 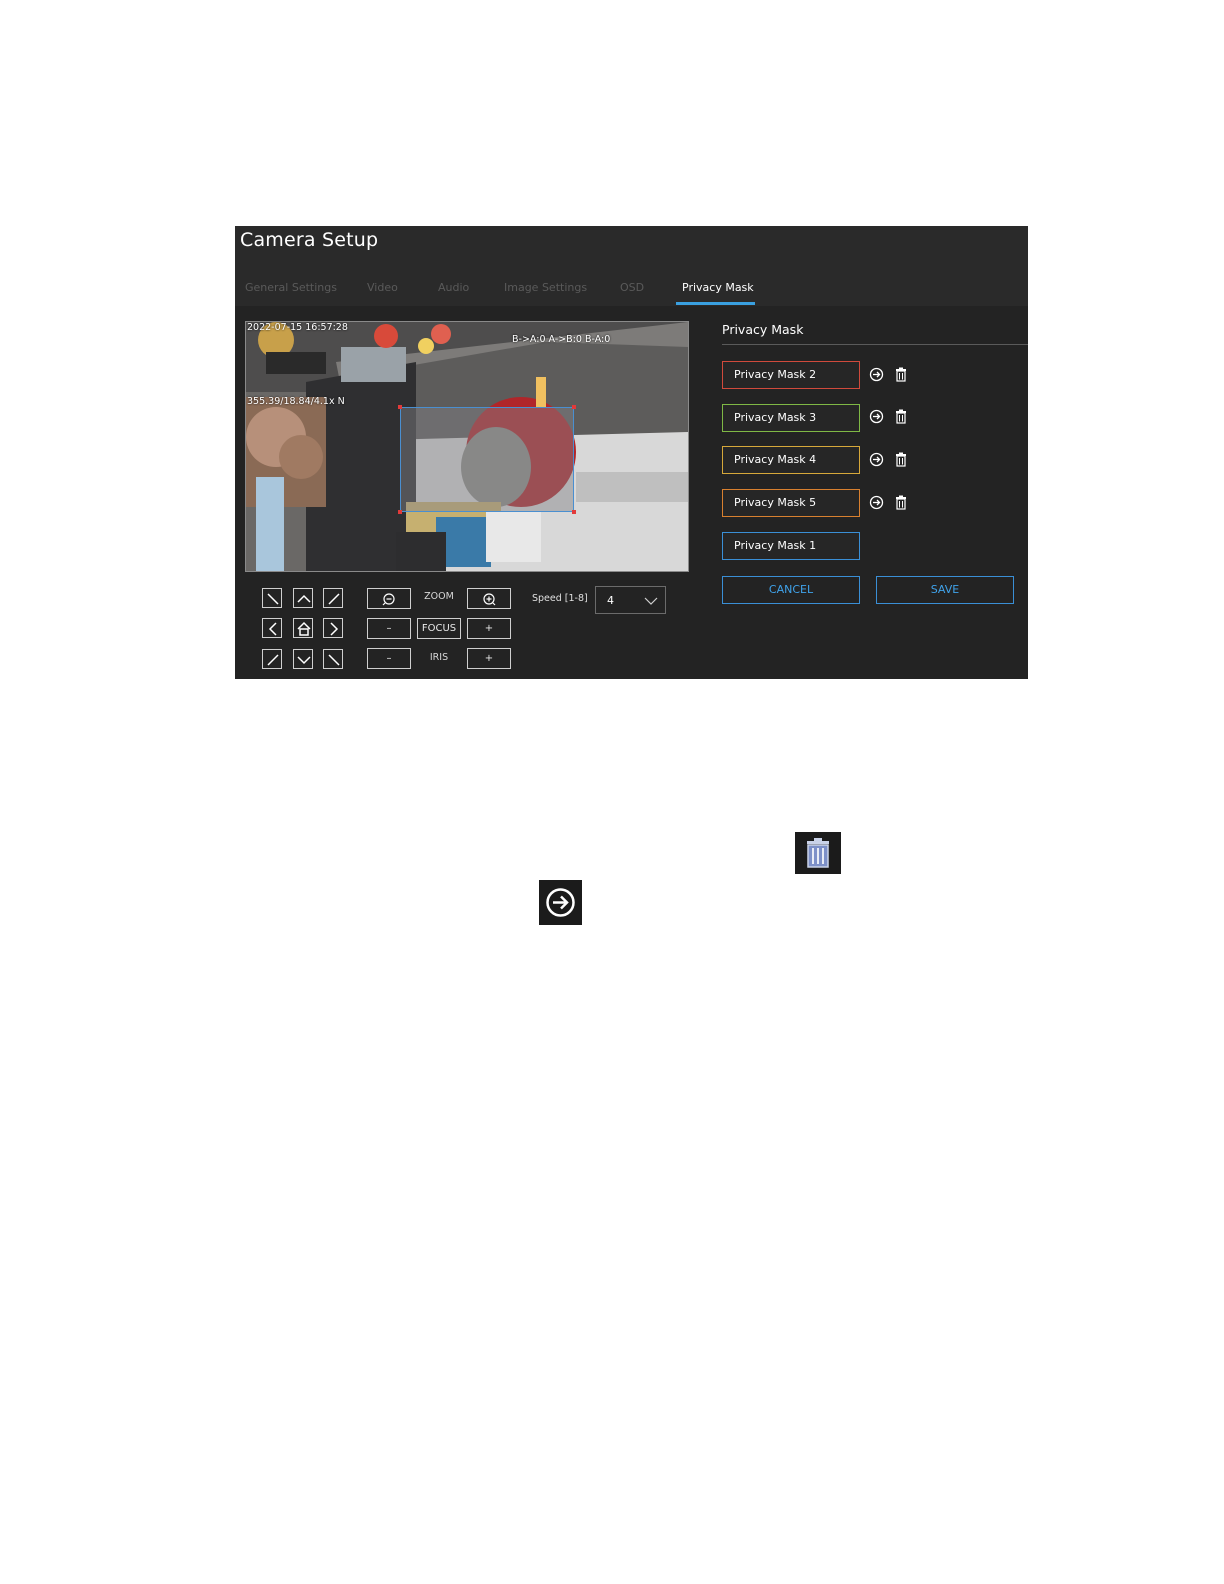 What do you see at coordinates (945, 590) in the screenshot?
I see `save-button: SAVE` at bounding box center [945, 590].